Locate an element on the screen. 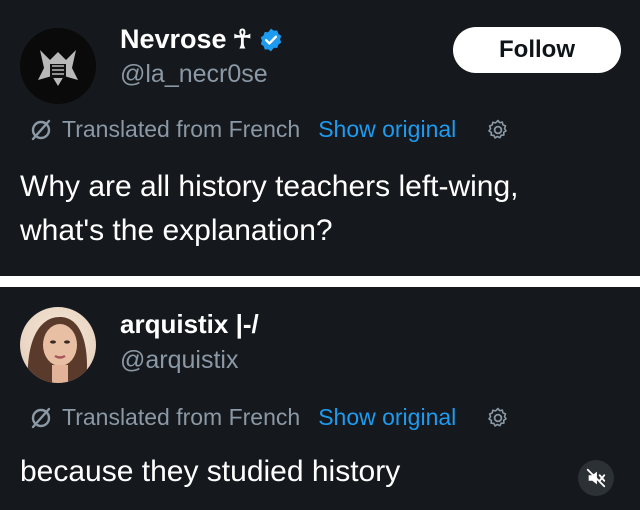  display-name: arquistix |-/ is located at coordinates (189, 324).